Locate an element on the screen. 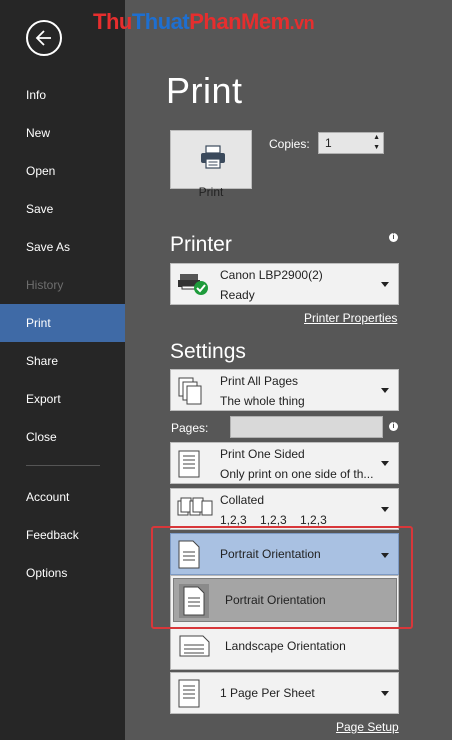 This screenshot has height=740, width=452. spin-down-icon: ▼ is located at coordinates (376, 147).